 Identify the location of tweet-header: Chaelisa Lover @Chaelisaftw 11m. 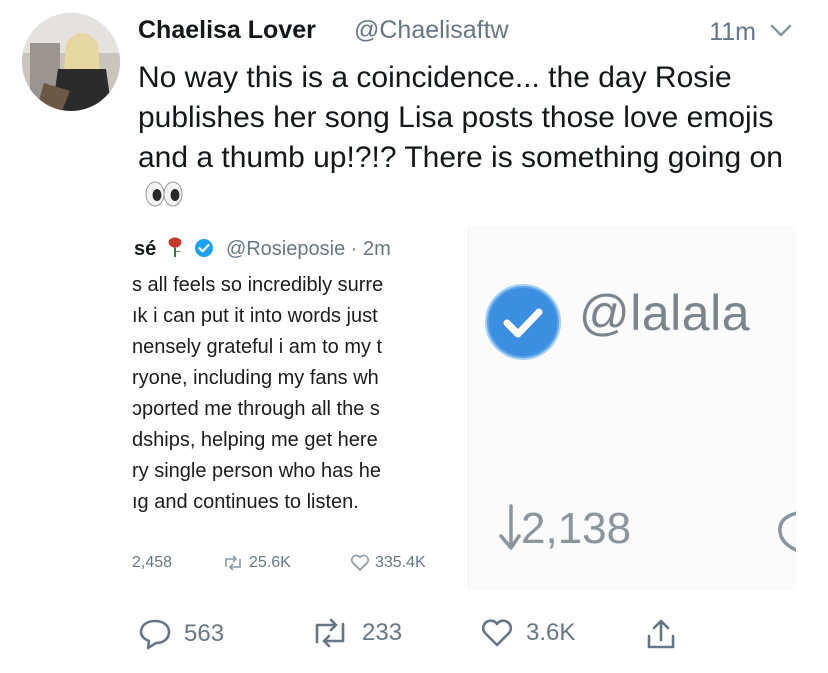
(468, 32).